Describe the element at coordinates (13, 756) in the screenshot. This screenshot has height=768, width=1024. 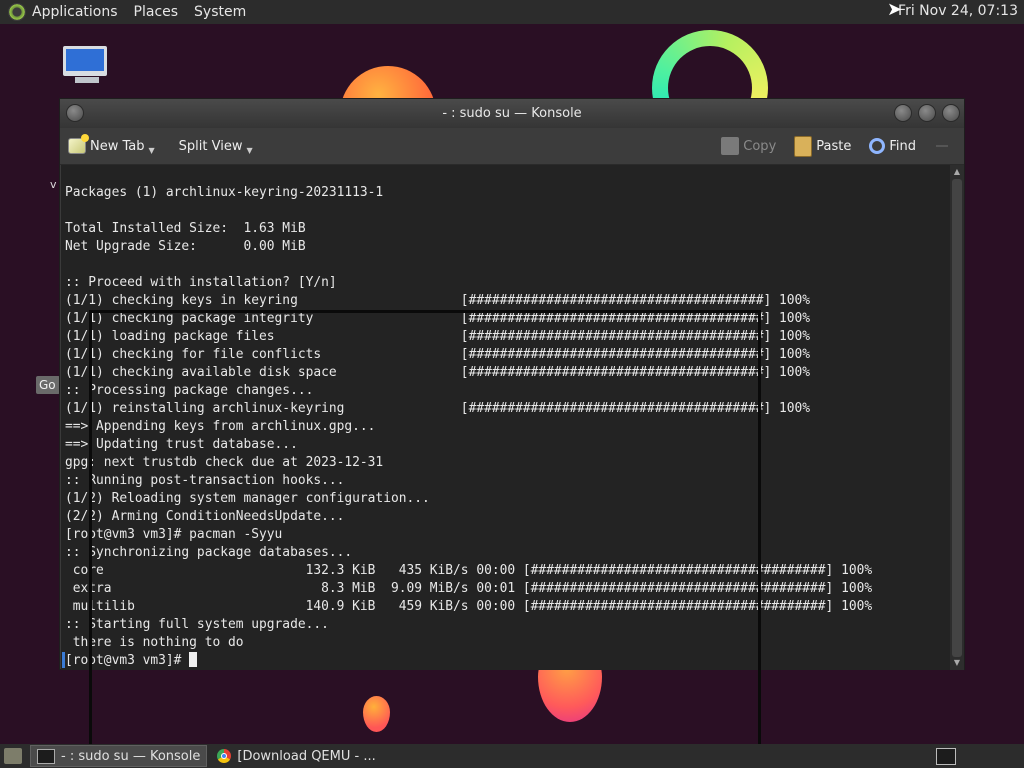
I see `show-desktop-icon` at that location.